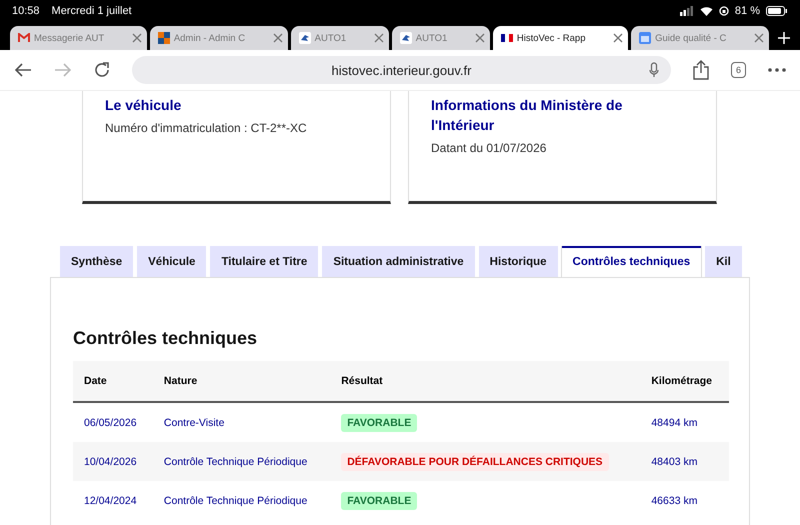 This screenshot has height=525, width=800. Describe the element at coordinates (653, 70) in the screenshot. I see `microphone-icon` at that location.